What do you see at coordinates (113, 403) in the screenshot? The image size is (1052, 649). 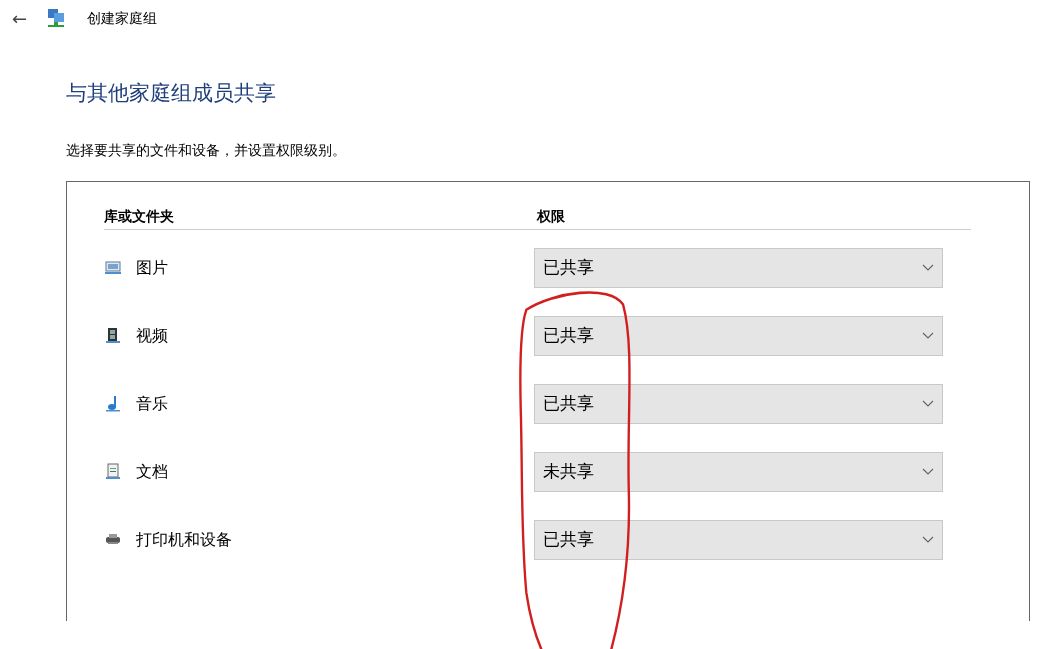 I see `music-note-icon` at bounding box center [113, 403].